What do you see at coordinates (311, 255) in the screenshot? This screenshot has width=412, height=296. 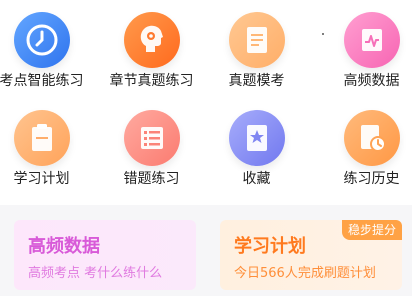 I see `study-plan-card: 稳步提分 学习计划 今日566人完成刷题计划` at bounding box center [311, 255].